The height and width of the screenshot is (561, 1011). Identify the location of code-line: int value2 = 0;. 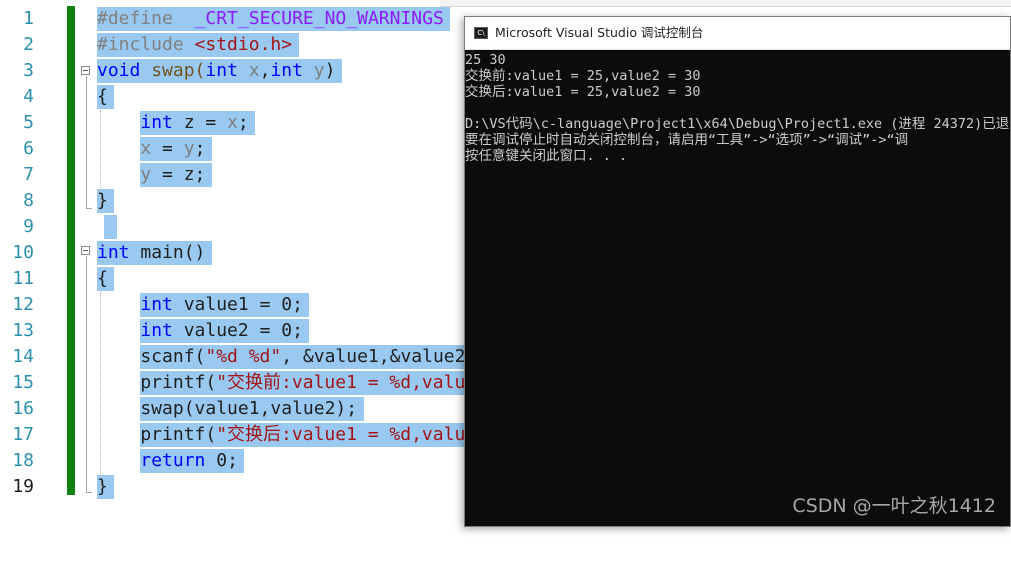
(200, 331).